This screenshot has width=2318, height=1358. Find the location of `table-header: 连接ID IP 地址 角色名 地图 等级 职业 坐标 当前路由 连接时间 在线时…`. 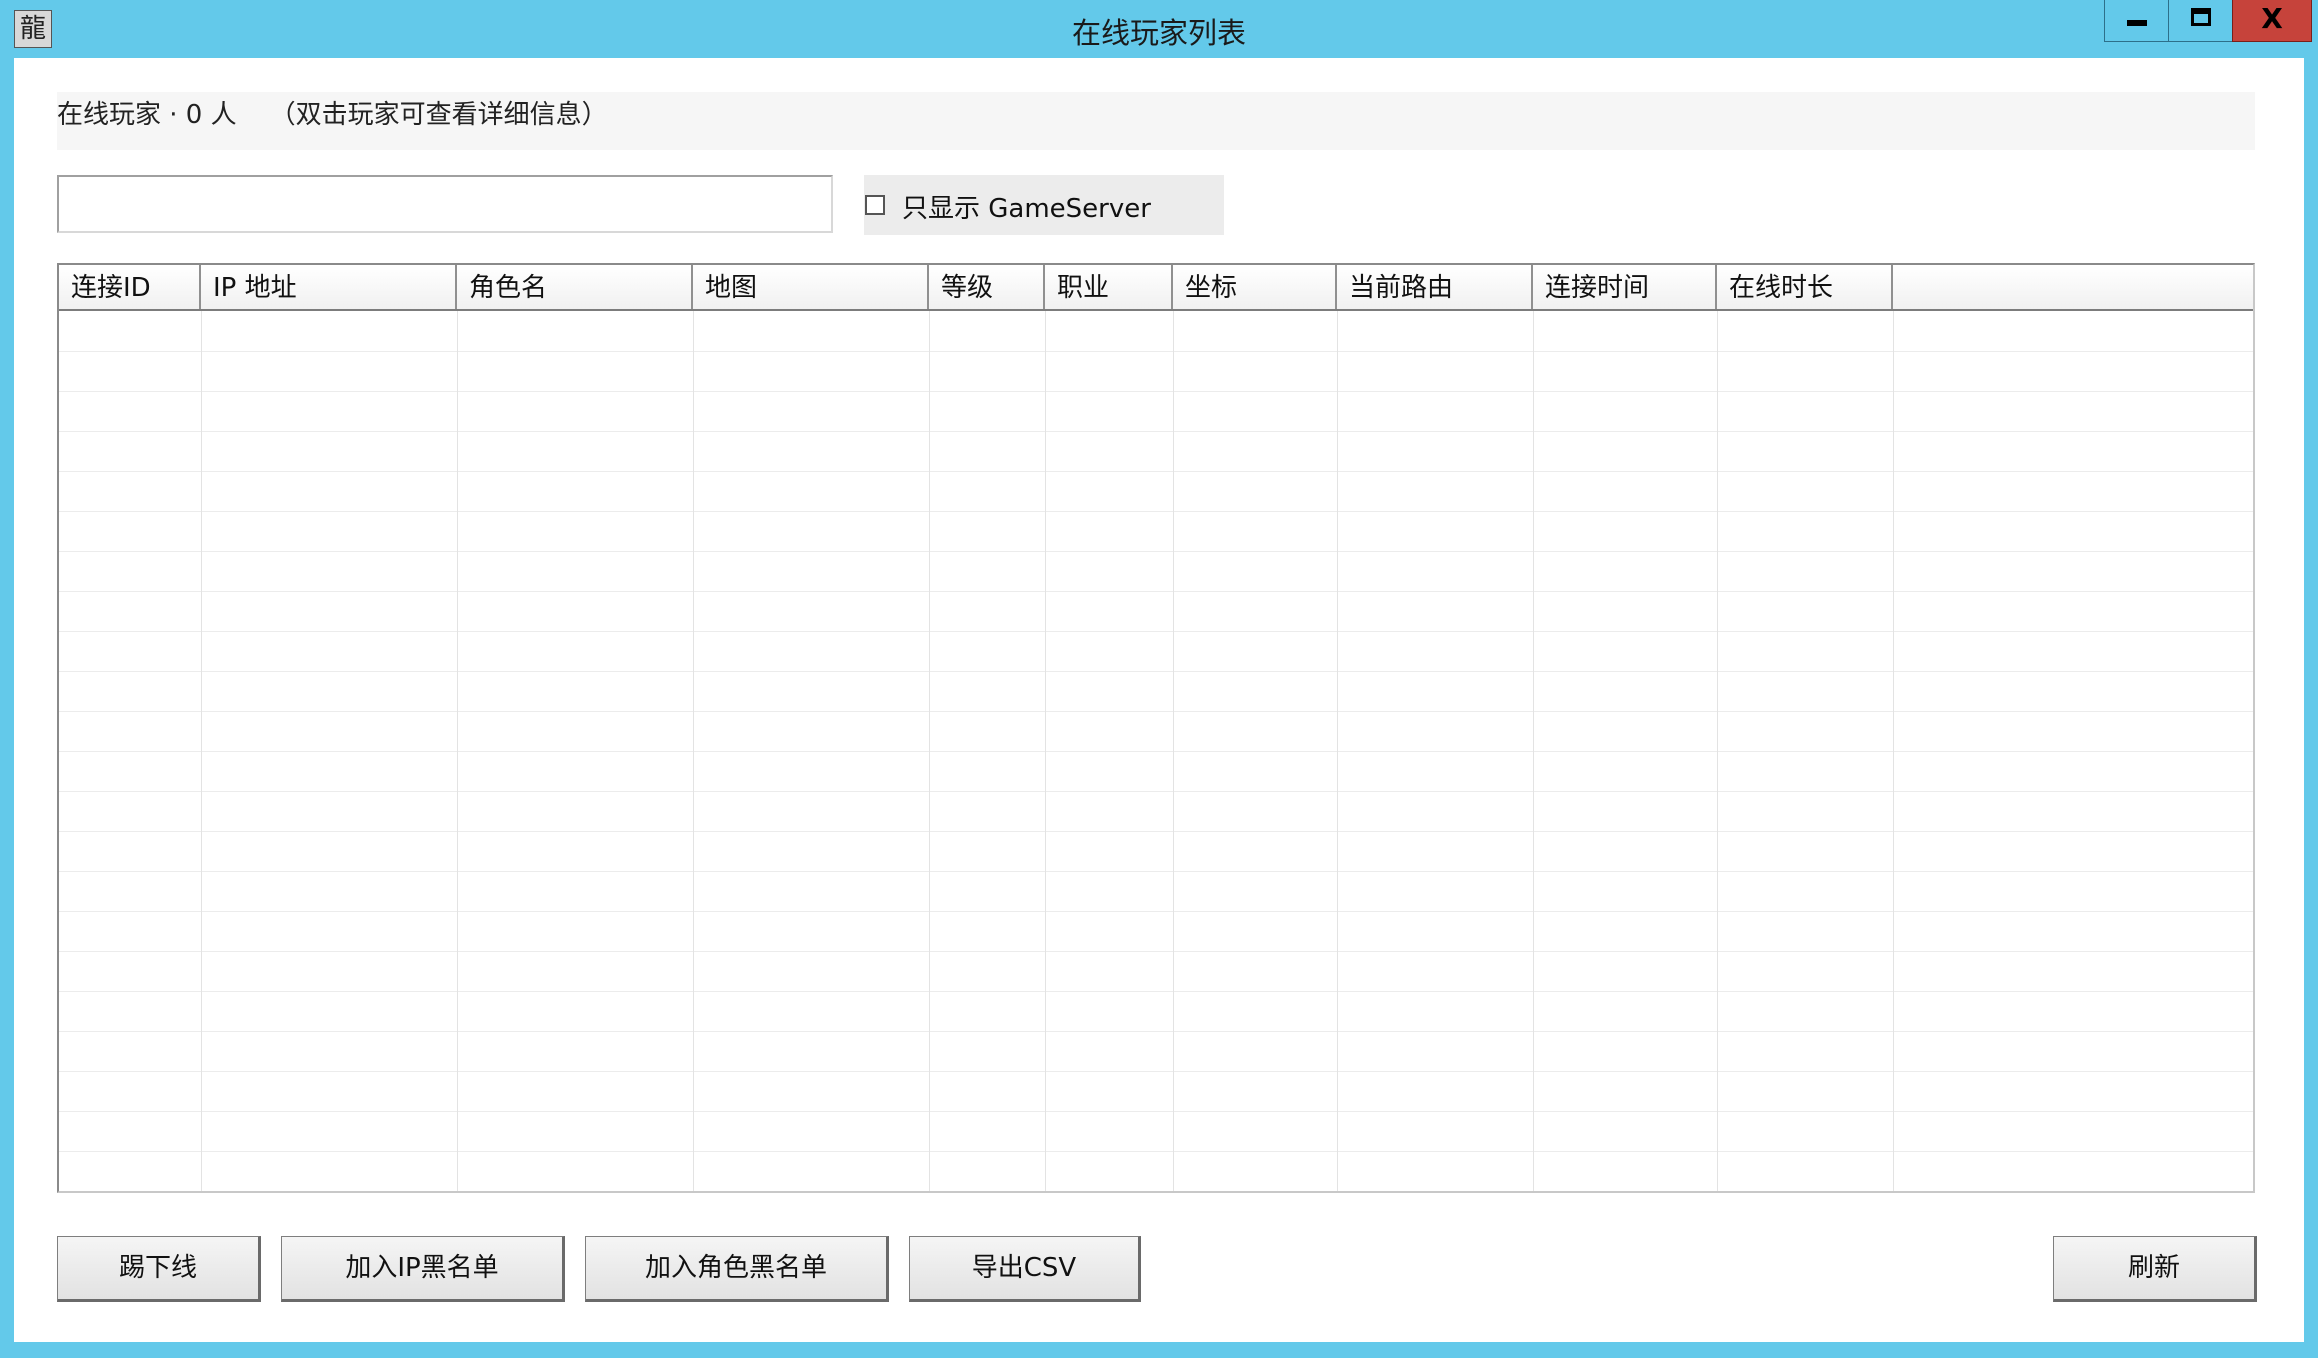

table-header: 连接ID IP 地址 角色名 地图 等级 职业 坐标 当前路由 连接时间 在线时… is located at coordinates (1156, 288).